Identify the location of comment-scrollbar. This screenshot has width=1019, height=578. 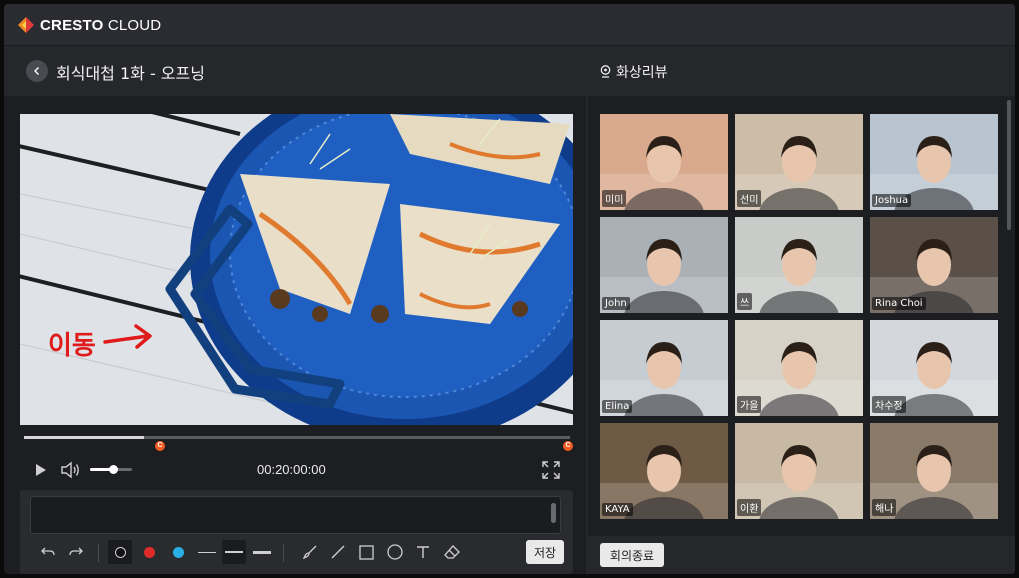
(553, 513).